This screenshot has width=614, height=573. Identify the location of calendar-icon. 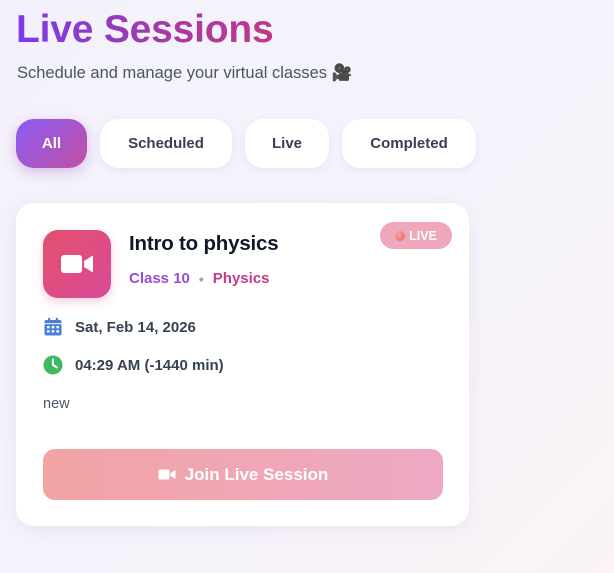
(53, 327).